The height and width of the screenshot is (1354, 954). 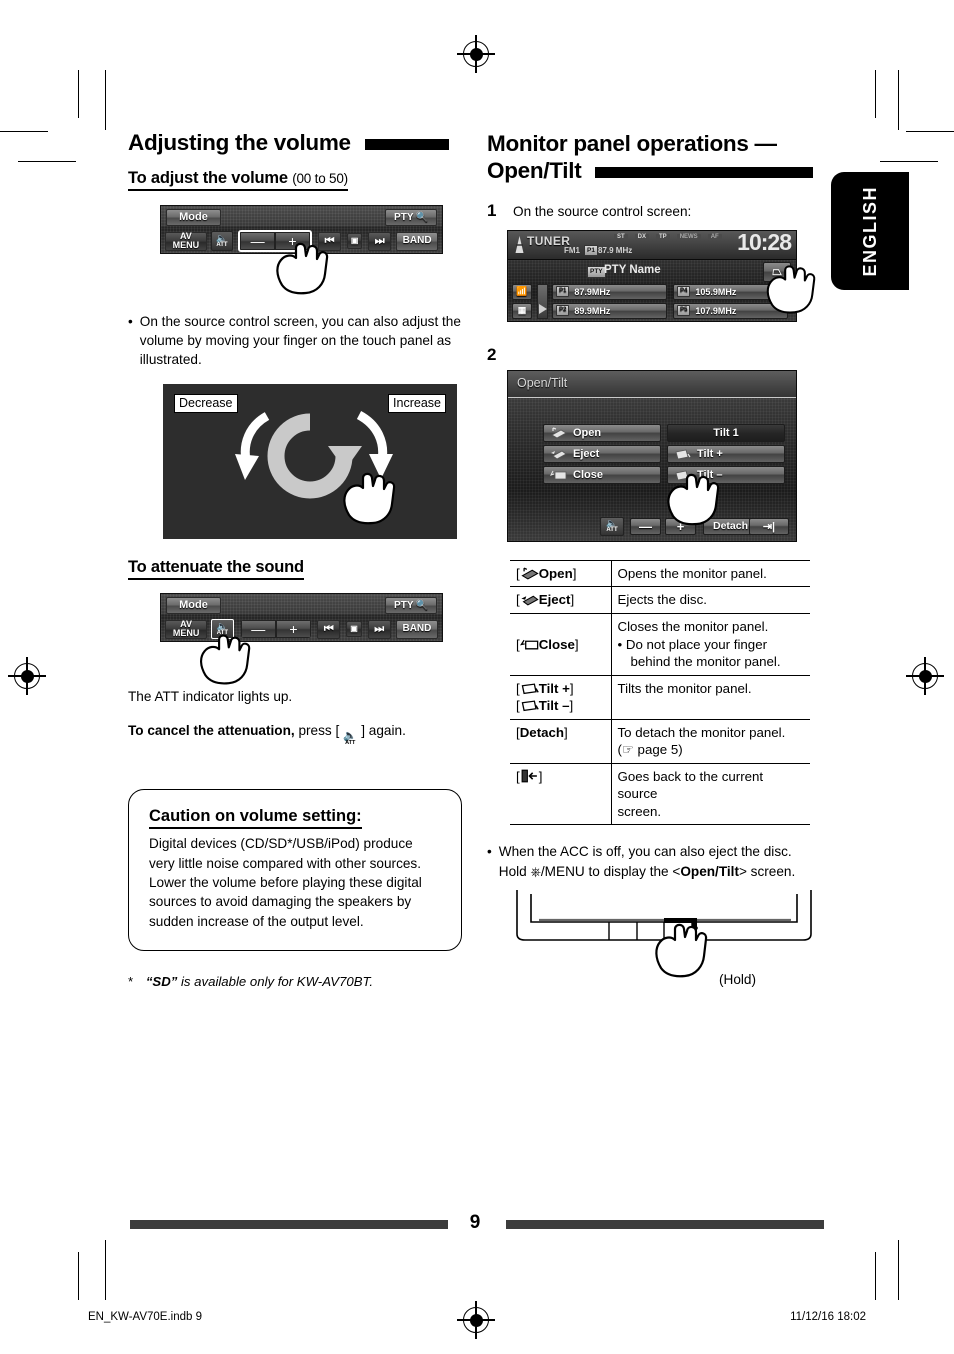 I want to click on close-button: Close, so click(x=602, y=474).